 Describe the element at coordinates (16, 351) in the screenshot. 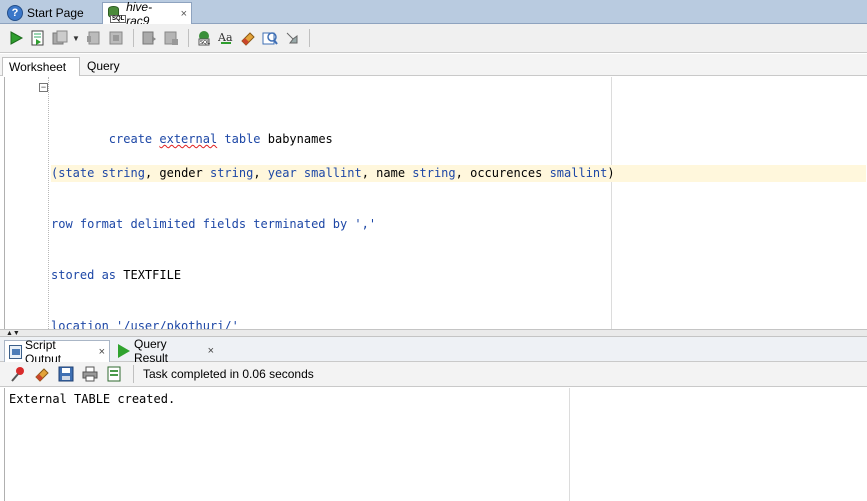

I see `script-output-icon` at that location.